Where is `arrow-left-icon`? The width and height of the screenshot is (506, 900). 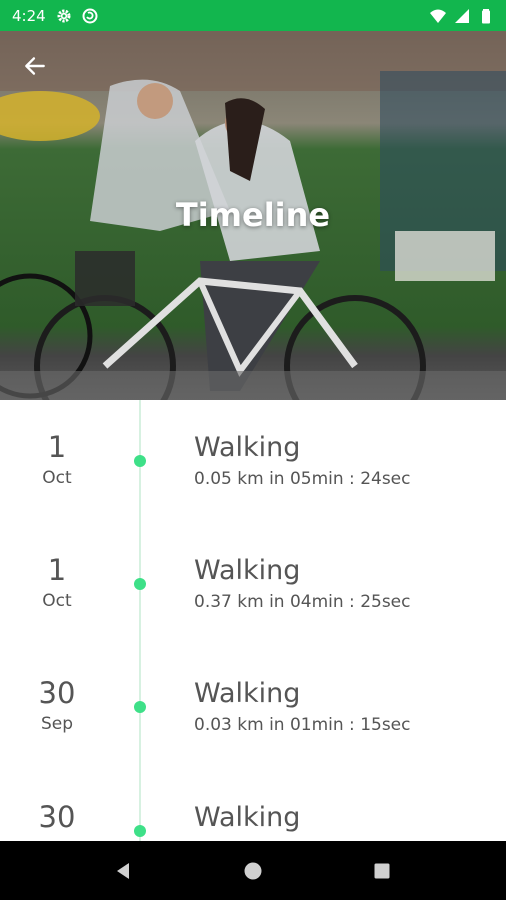 arrow-left-icon is located at coordinates (35, 66).